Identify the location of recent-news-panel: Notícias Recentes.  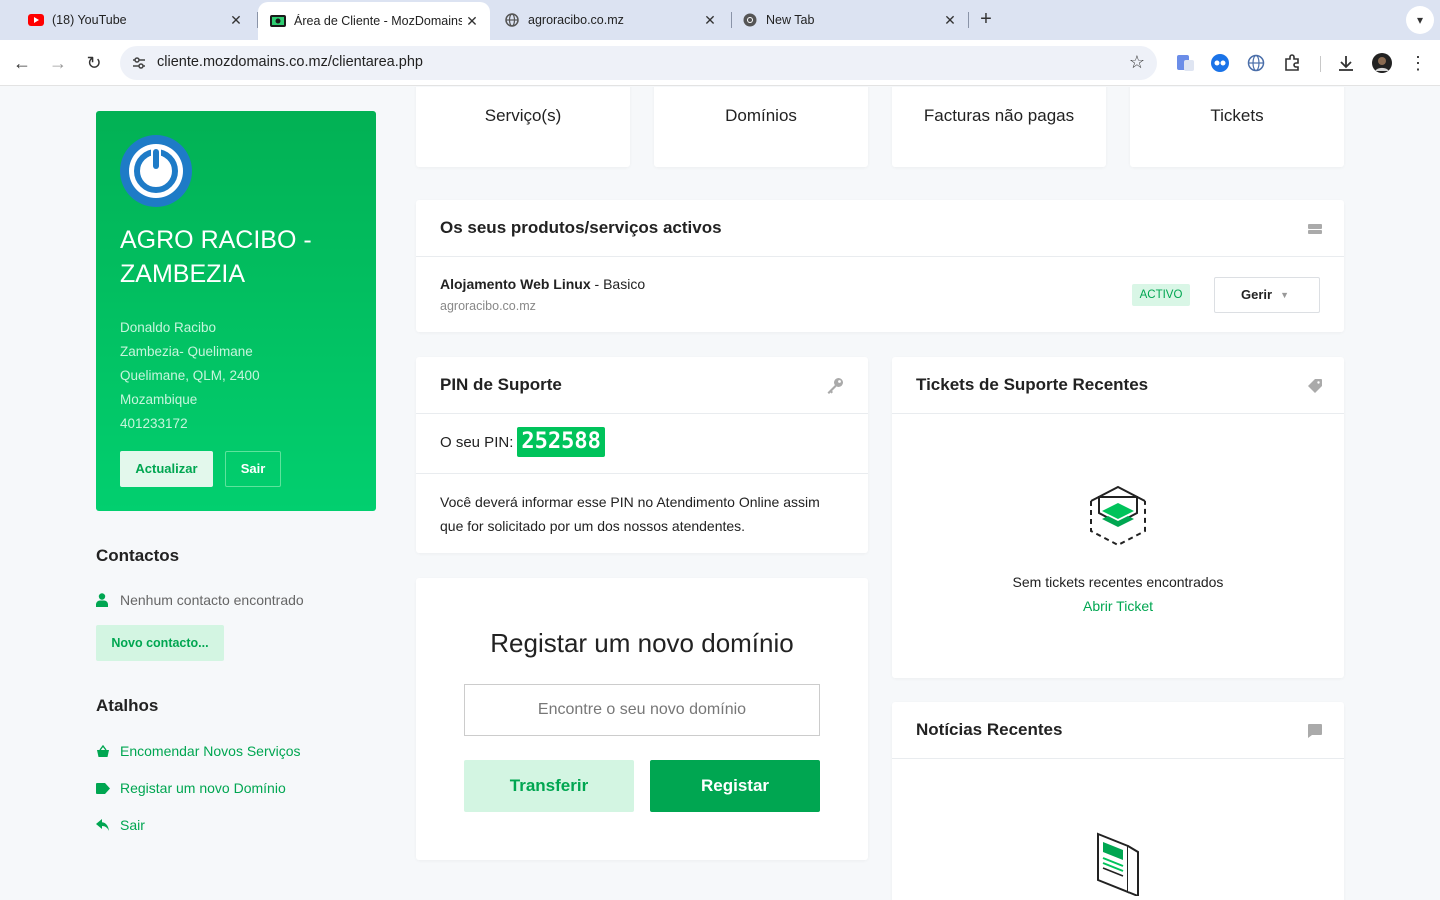
(1118, 801).